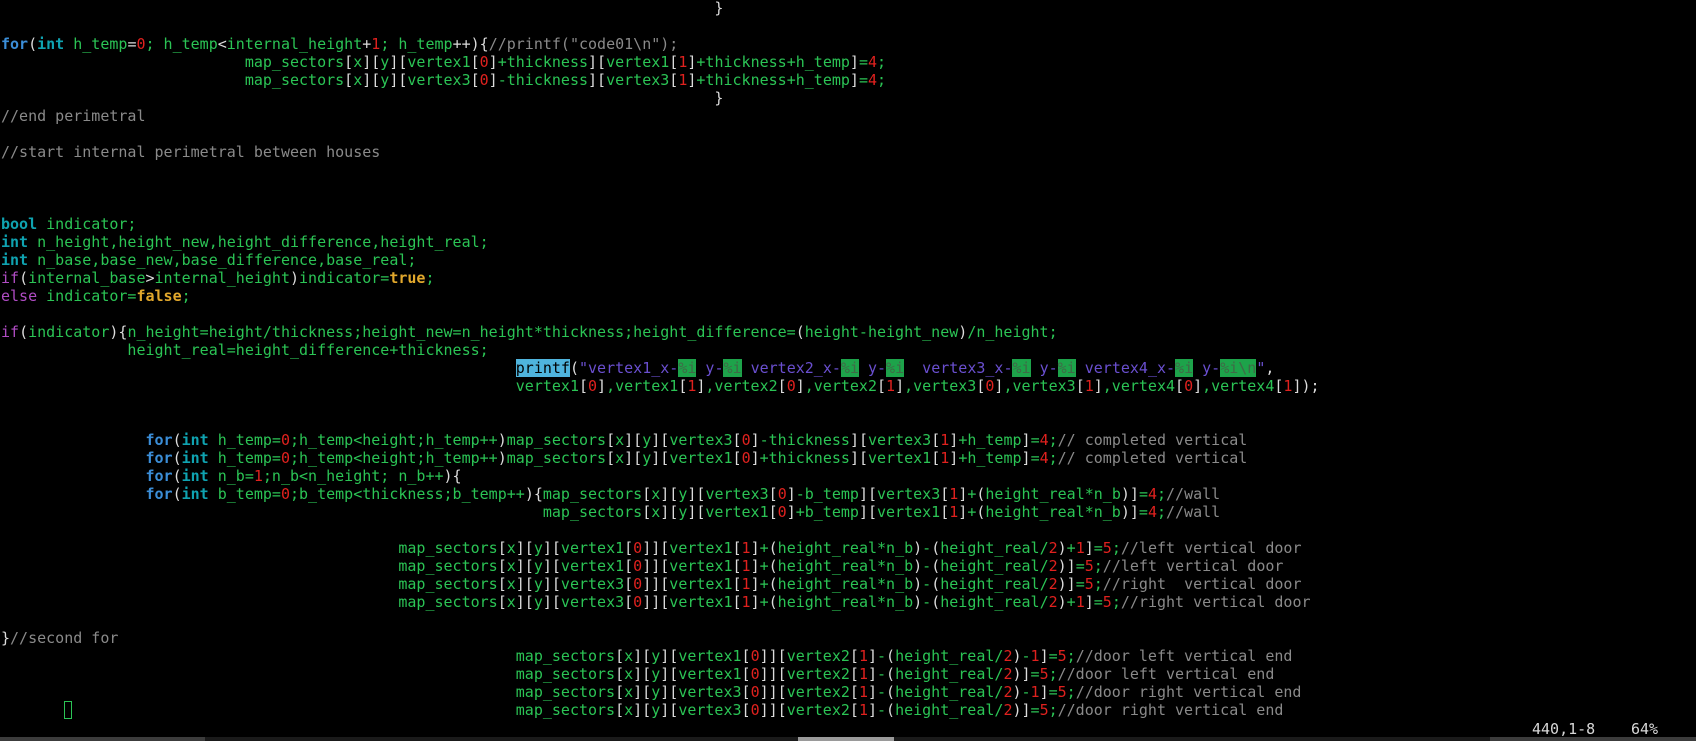  I want to click on code-token: //wall, so click(1193, 494).